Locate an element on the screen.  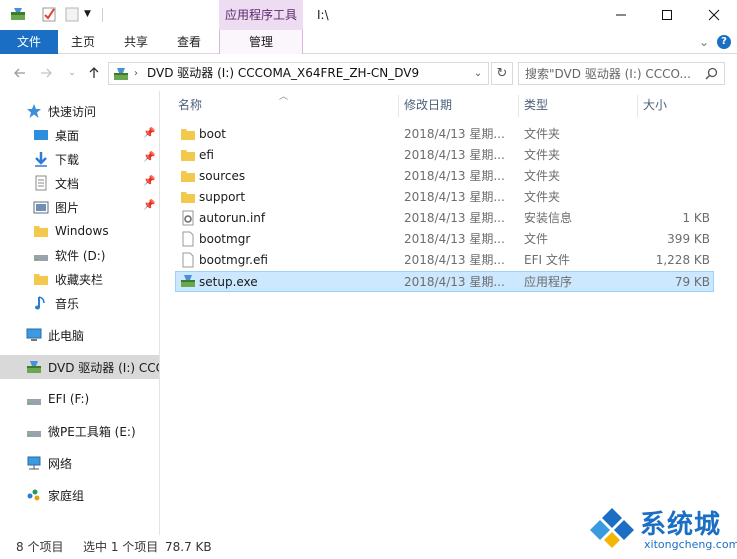
sidebar-item-this-pc: 此电脑 is located at coordinates (79, 335).